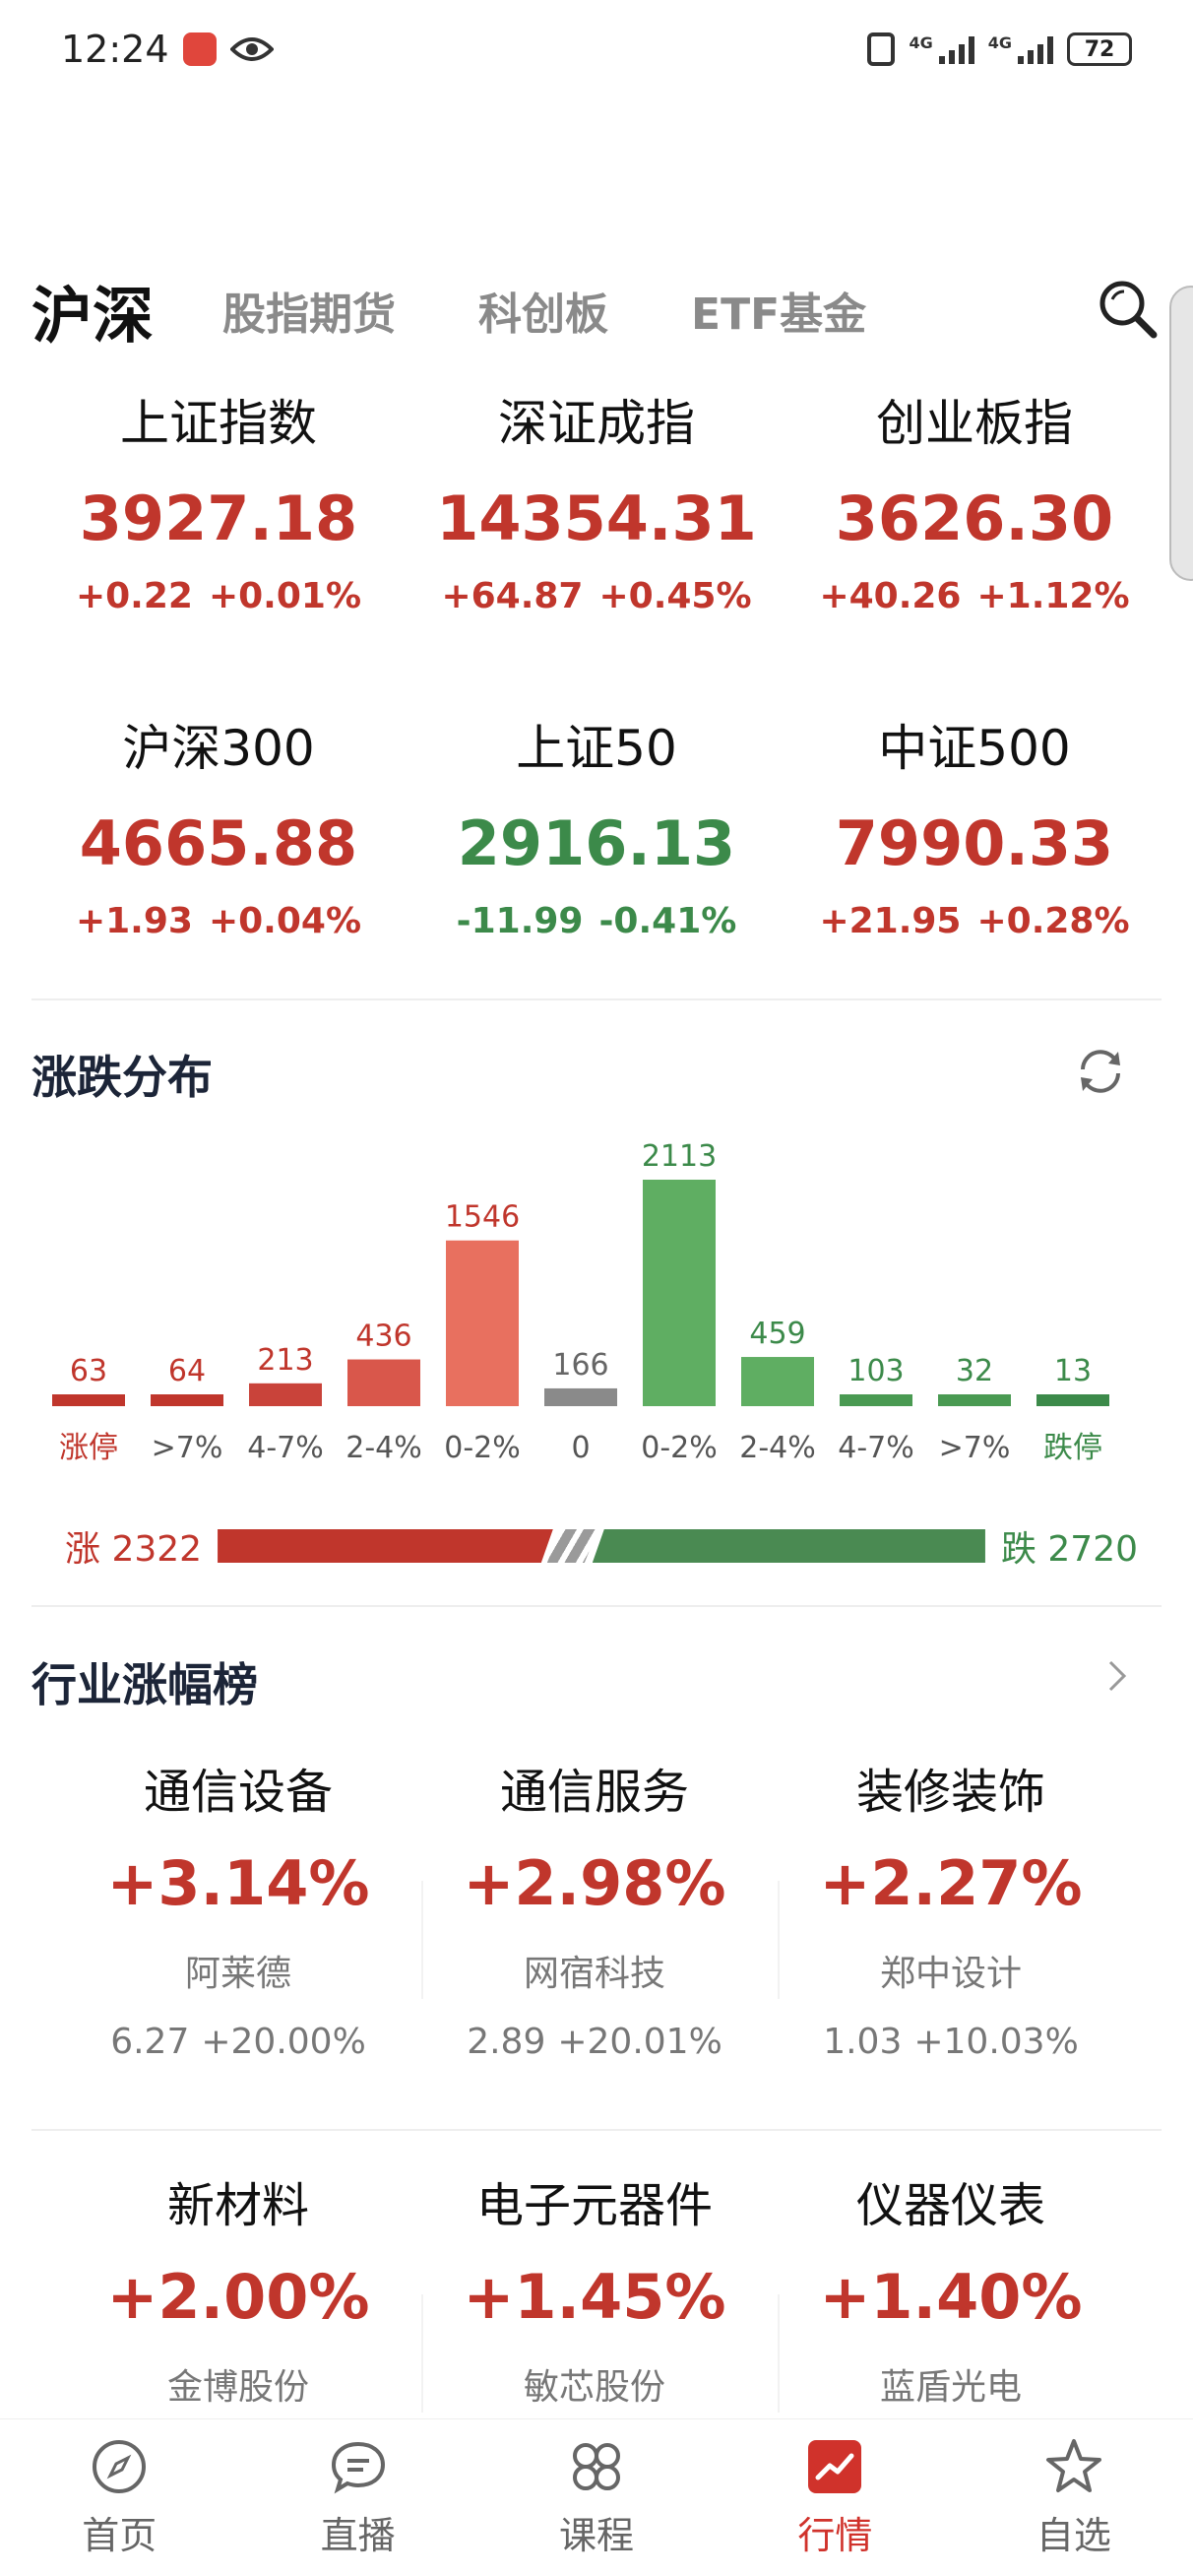  Describe the element at coordinates (1074, 2497) in the screenshot. I see `nav-watchlist: 自选` at that location.